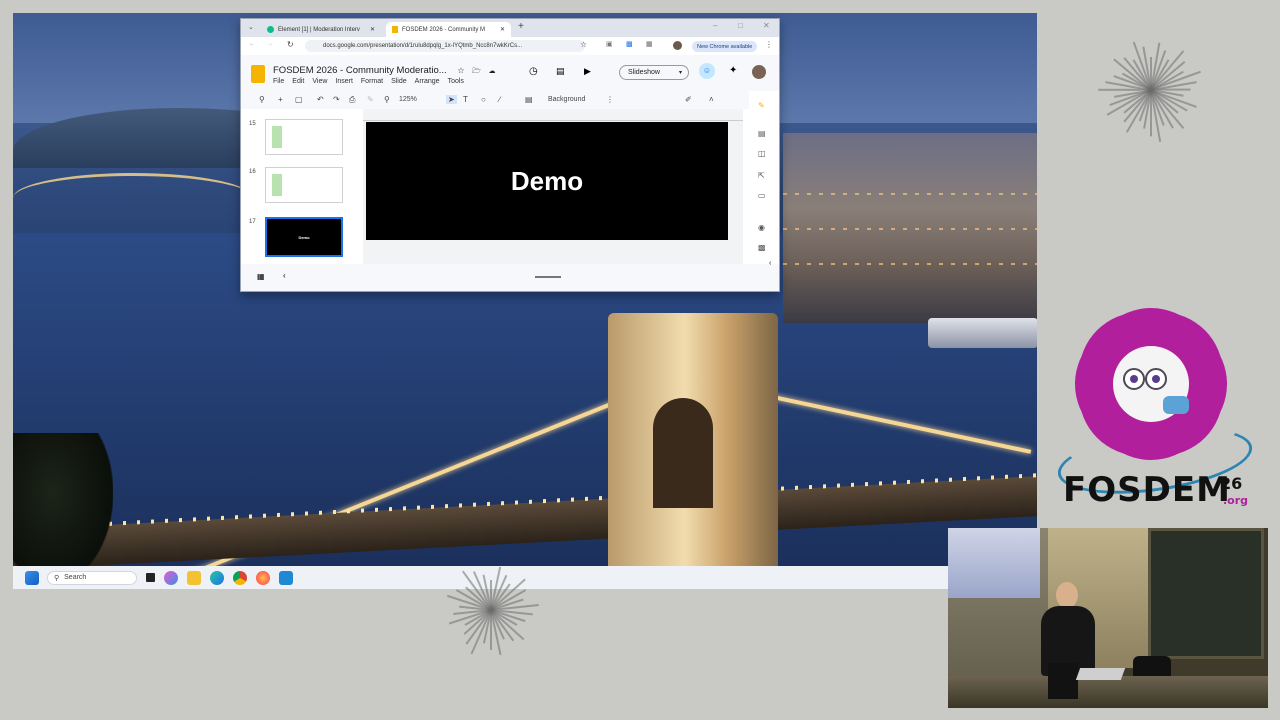  Describe the element at coordinates (399, 81) in the screenshot. I see `menu-slide: Slide` at that location.